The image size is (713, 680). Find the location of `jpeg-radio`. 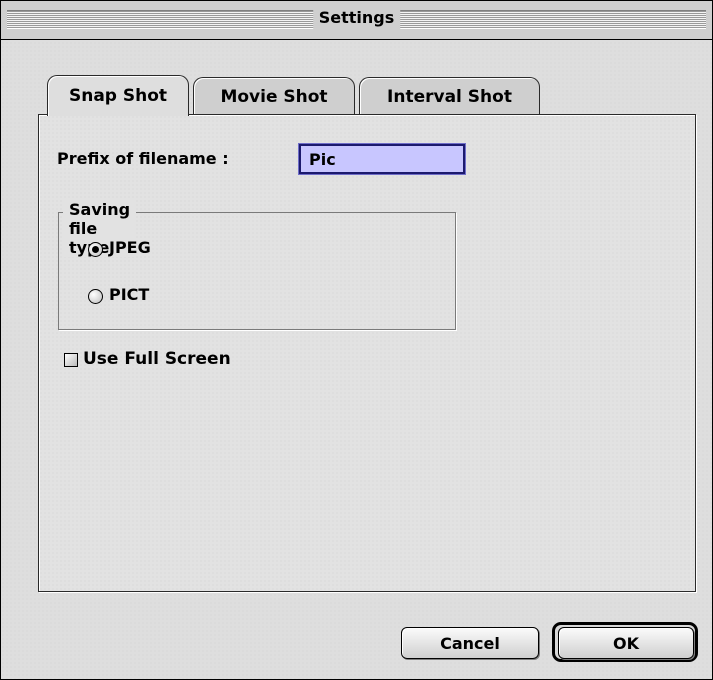

jpeg-radio is located at coordinates (95, 249).